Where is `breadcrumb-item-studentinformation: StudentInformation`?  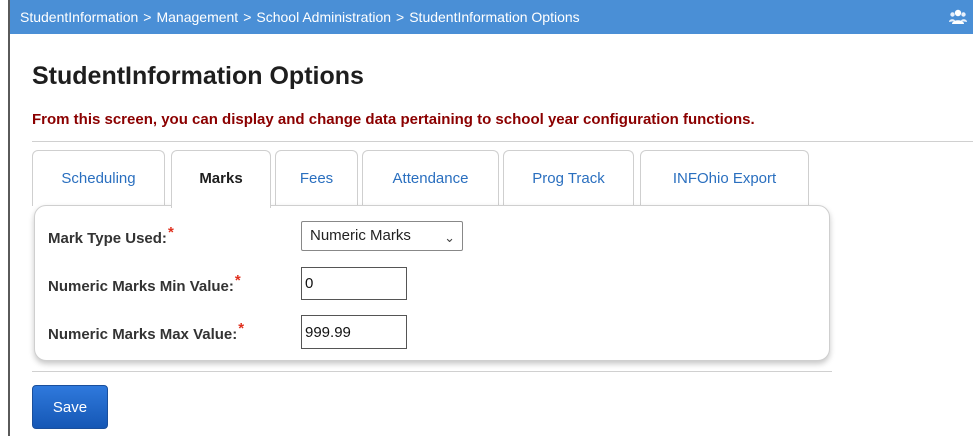
breadcrumb-item-studentinformation: StudentInformation is located at coordinates (79, 17).